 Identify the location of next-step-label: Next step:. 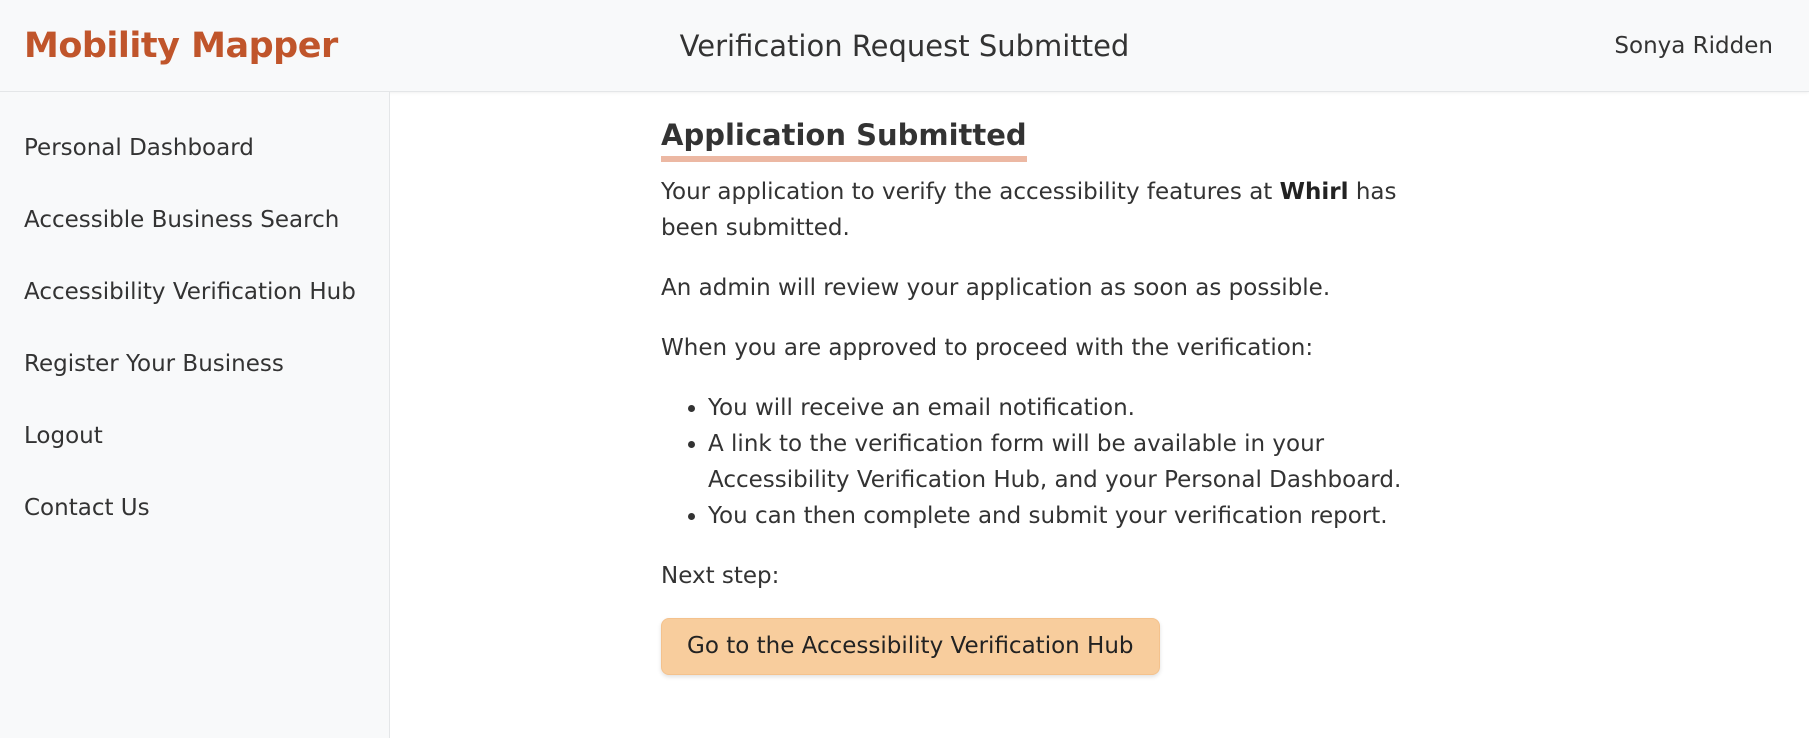
(720, 576).